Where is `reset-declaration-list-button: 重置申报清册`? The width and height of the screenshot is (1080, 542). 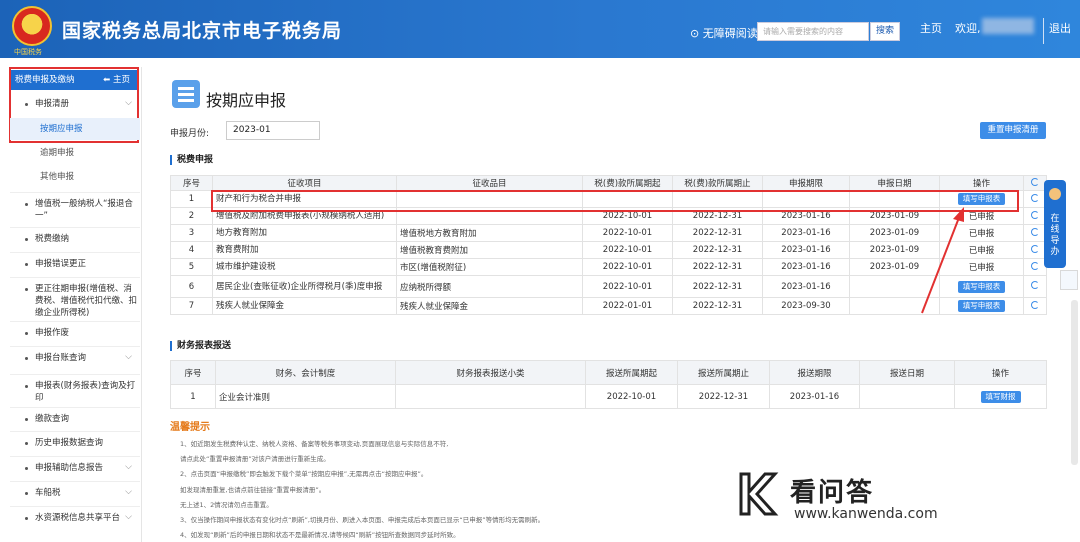
reset-declaration-list-button: 重置申报清册 is located at coordinates (1013, 130).